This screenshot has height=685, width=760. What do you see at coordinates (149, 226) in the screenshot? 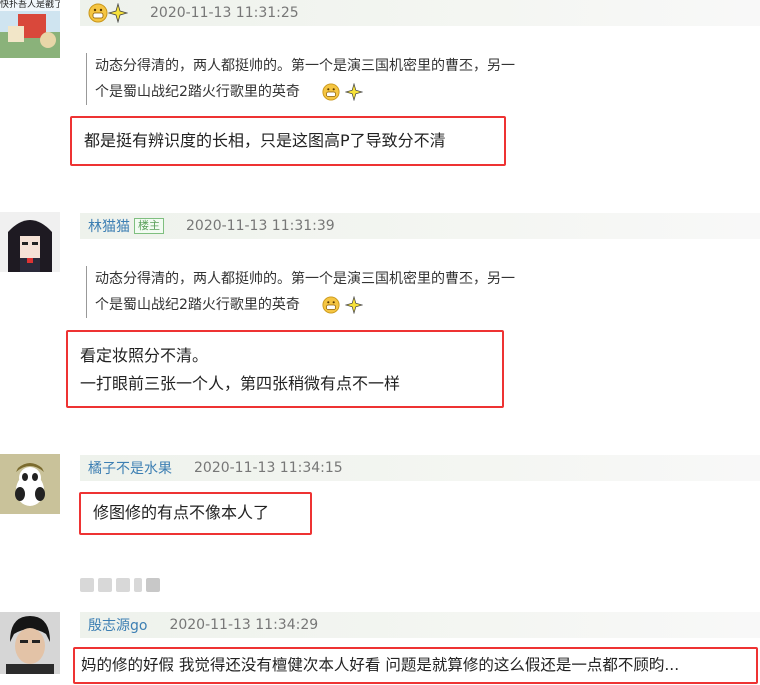
I see `op-badge: 楼主` at bounding box center [149, 226].